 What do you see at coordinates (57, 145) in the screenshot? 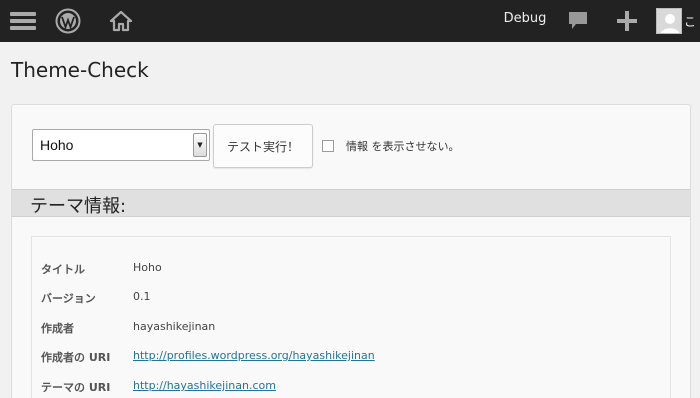
I see `theme-select-value: Hoho` at bounding box center [57, 145].